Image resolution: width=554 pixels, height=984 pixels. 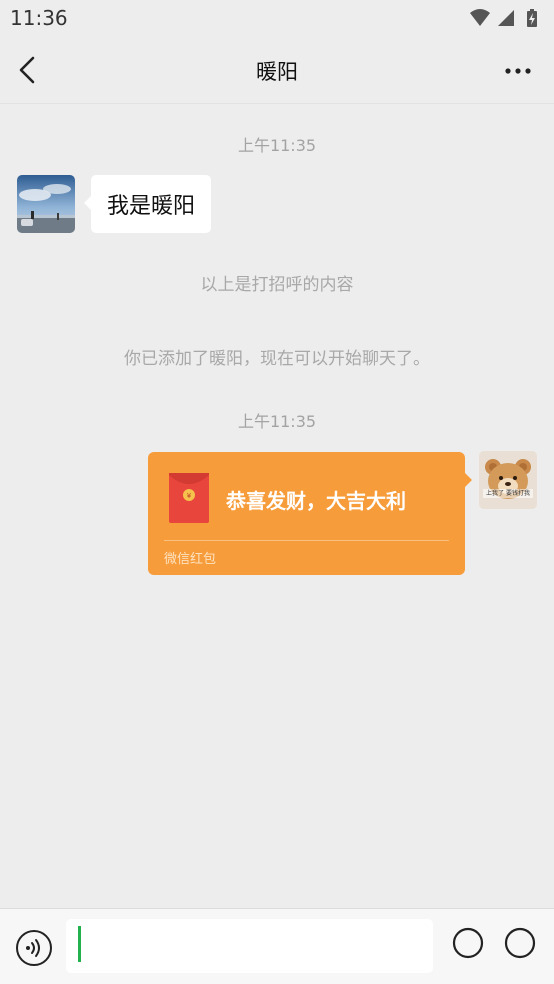 What do you see at coordinates (310, 513) in the screenshot?
I see `red-packet-message: ¥ 恭喜发财，大吉大利 微信红包` at bounding box center [310, 513].